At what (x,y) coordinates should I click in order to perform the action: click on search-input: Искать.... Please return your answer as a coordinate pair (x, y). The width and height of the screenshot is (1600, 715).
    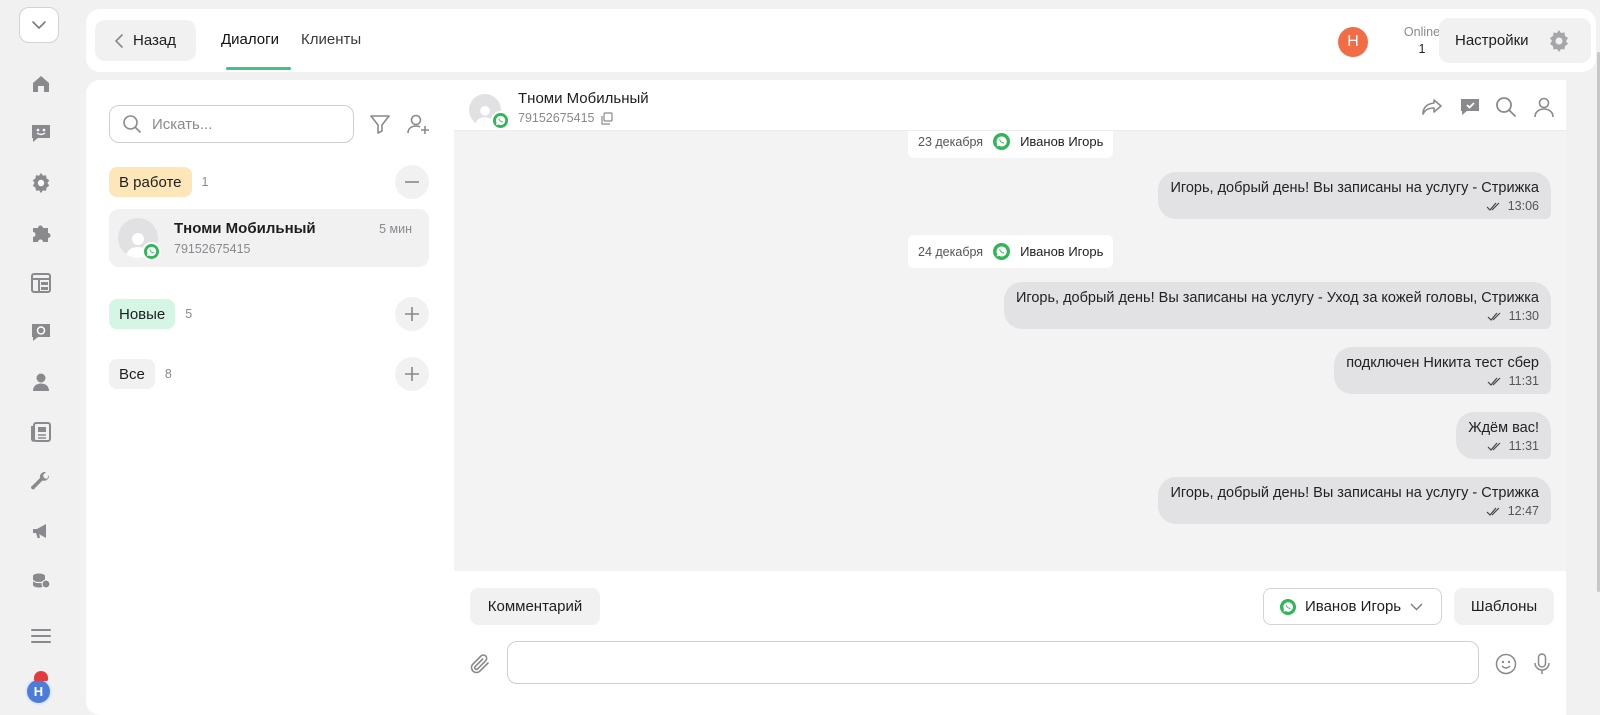
    Looking at the image, I should click on (182, 124).